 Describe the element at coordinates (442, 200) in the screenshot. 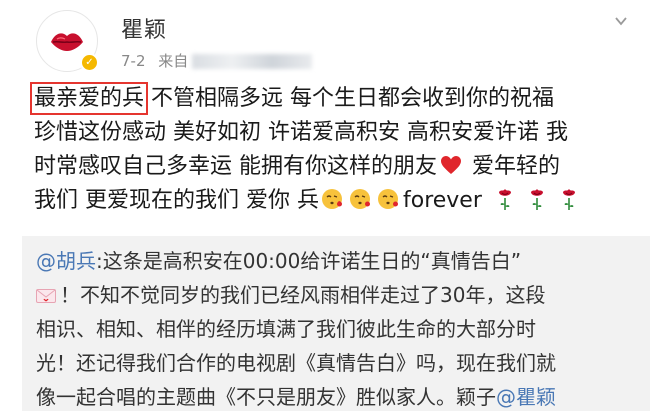

I see `forever-text: forever` at that location.